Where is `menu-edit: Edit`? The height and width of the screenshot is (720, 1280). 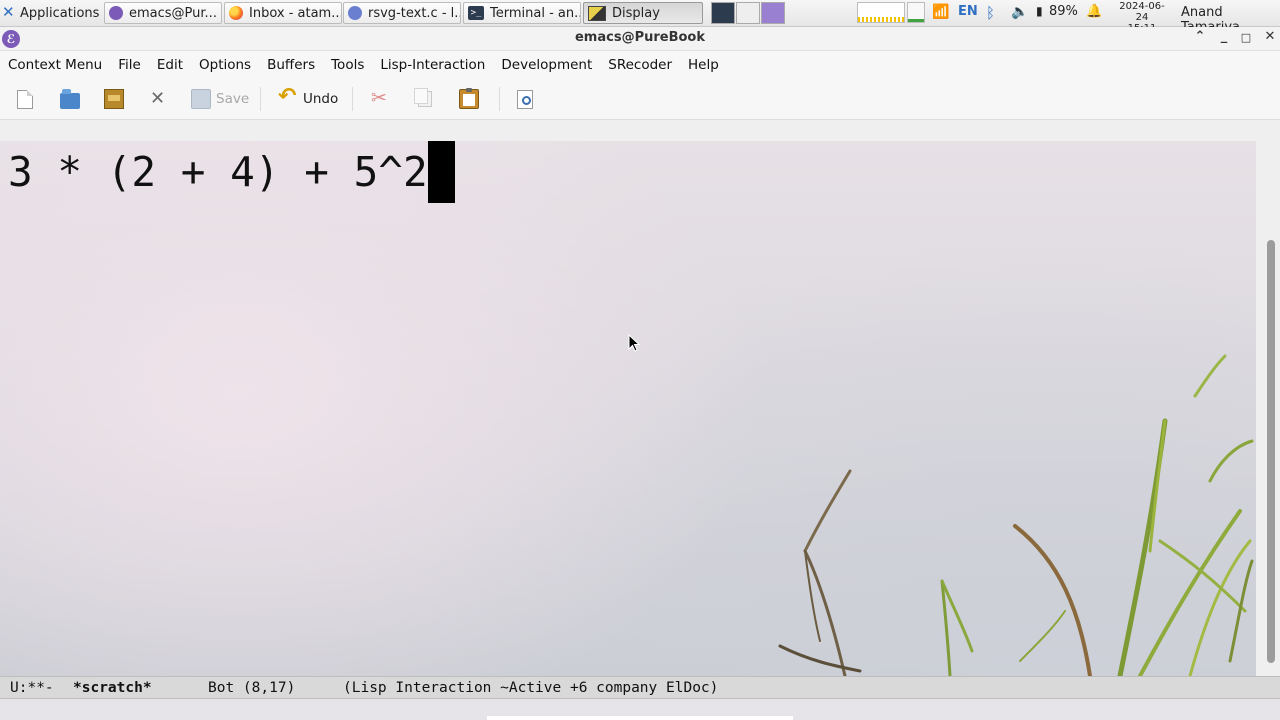
menu-edit: Edit is located at coordinates (170, 65).